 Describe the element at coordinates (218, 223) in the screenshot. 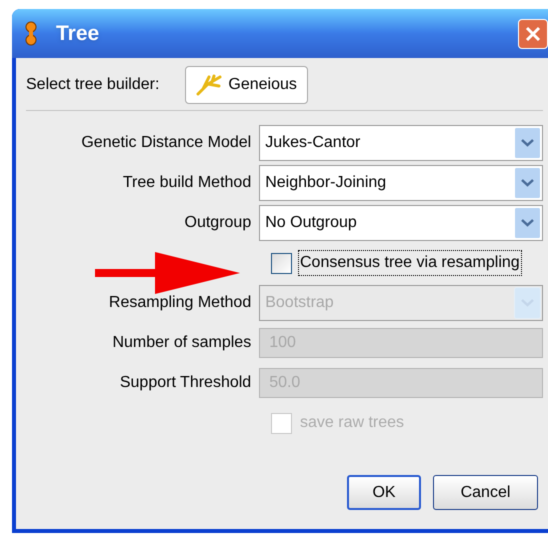

I see `field-label: Outgroup` at that location.